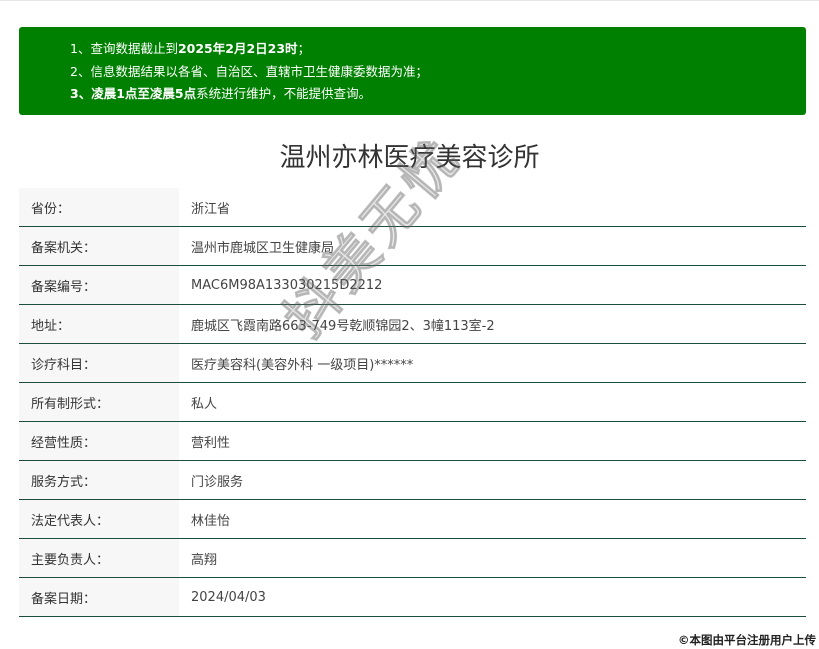  What do you see at coordinates (492, 597) in the screenshot?
I see `row-value-filing-date: 2024/04/03` at bounding box center [492, 597].